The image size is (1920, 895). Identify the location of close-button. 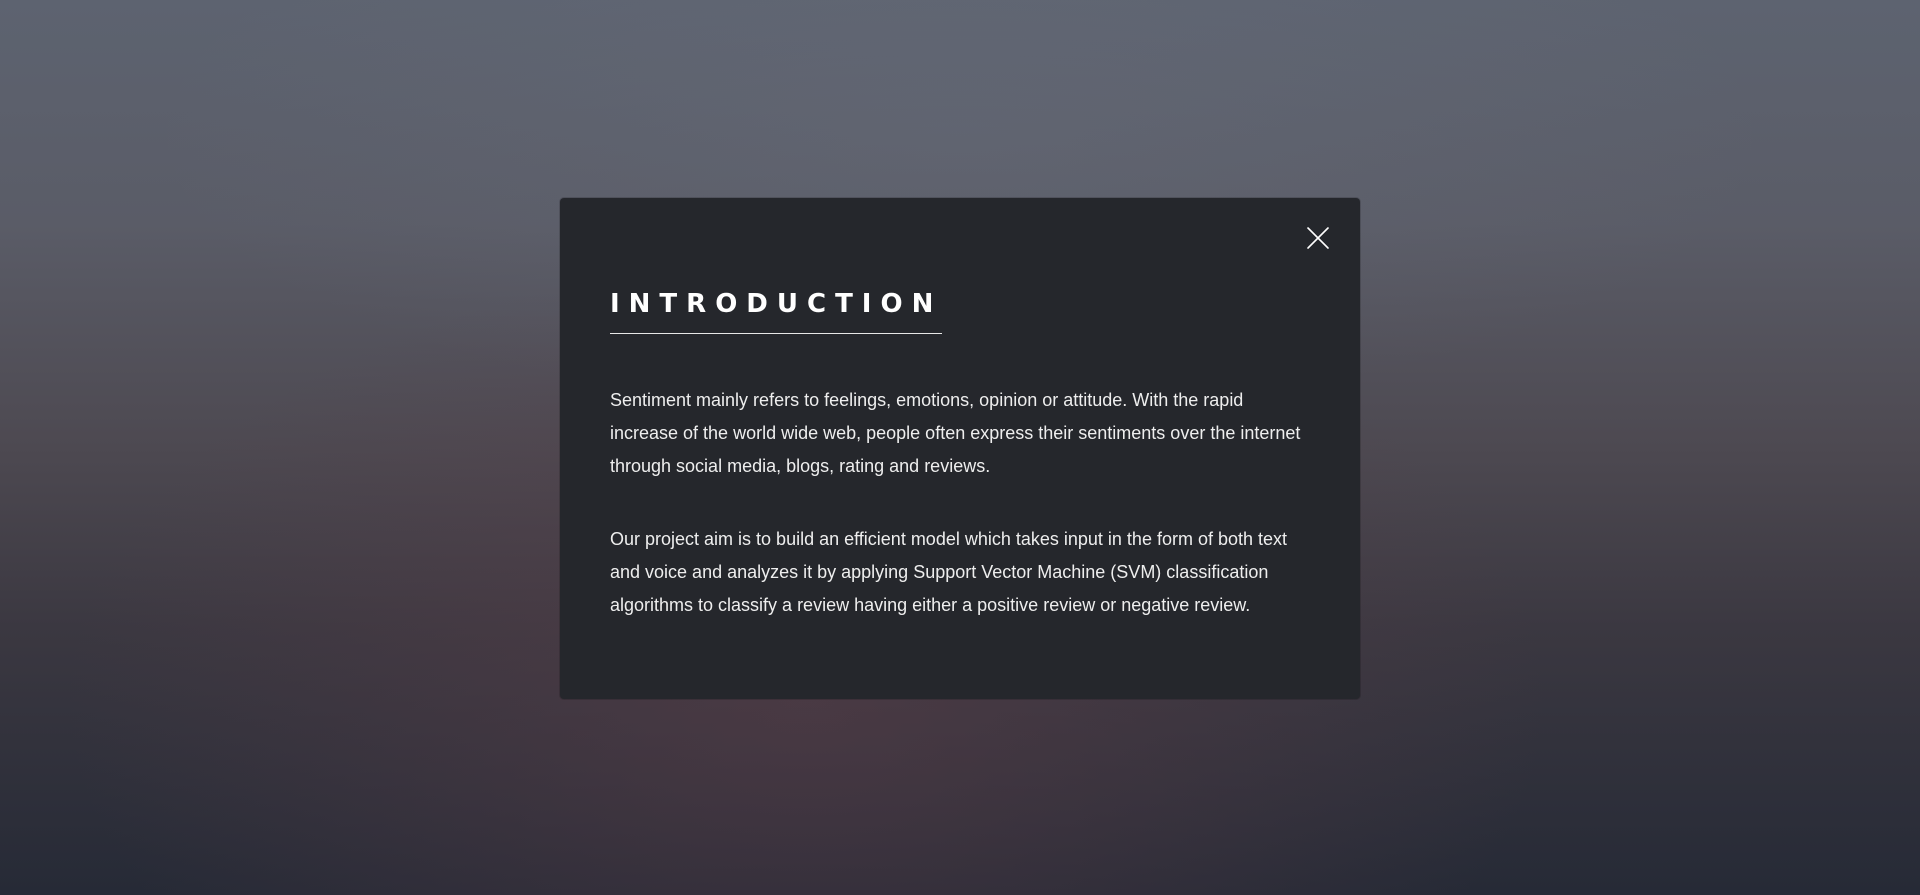
(1318, 240).